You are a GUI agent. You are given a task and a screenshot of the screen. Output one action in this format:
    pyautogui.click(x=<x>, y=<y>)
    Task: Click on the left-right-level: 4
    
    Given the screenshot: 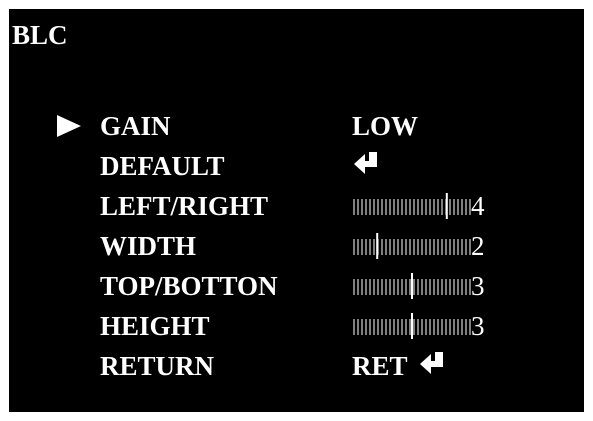 What is the action you would take?
    pyautogui.click(x=478, y=206)
    